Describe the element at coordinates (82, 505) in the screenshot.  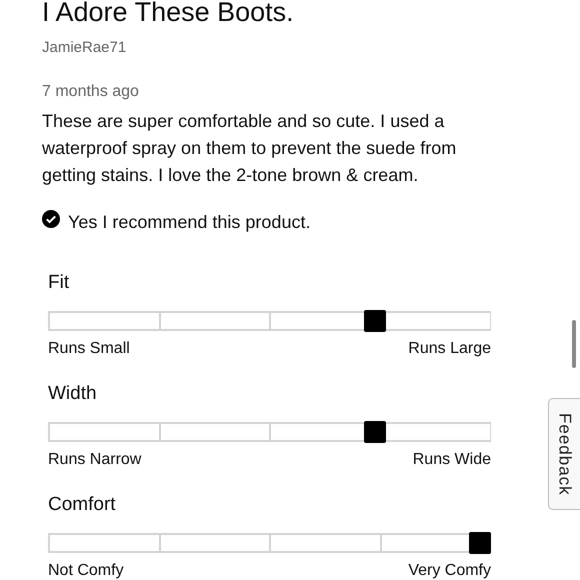
I see `rating-label: Comfort` at that location.